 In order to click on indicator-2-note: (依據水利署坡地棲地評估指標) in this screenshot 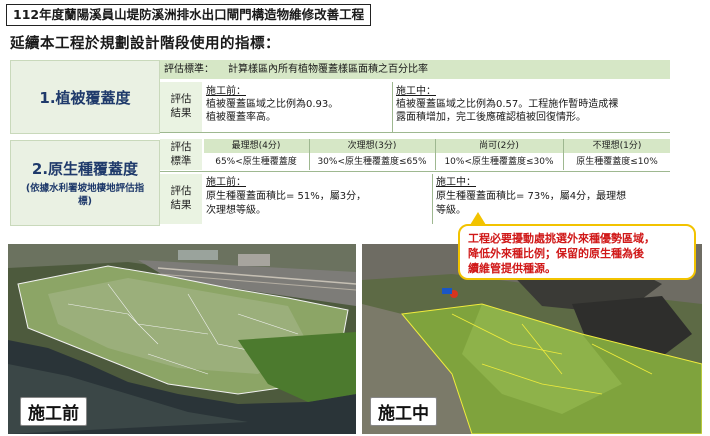, I will do `click(85, 194)`.